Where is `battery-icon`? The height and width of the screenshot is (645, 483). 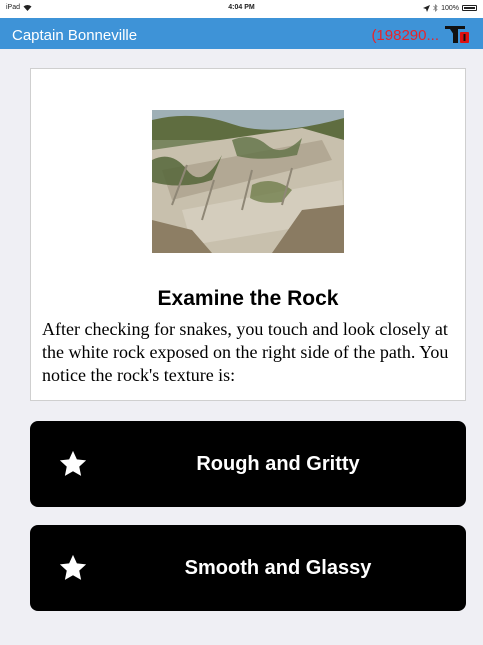 battery-icon is located at coordinates (469, 8).